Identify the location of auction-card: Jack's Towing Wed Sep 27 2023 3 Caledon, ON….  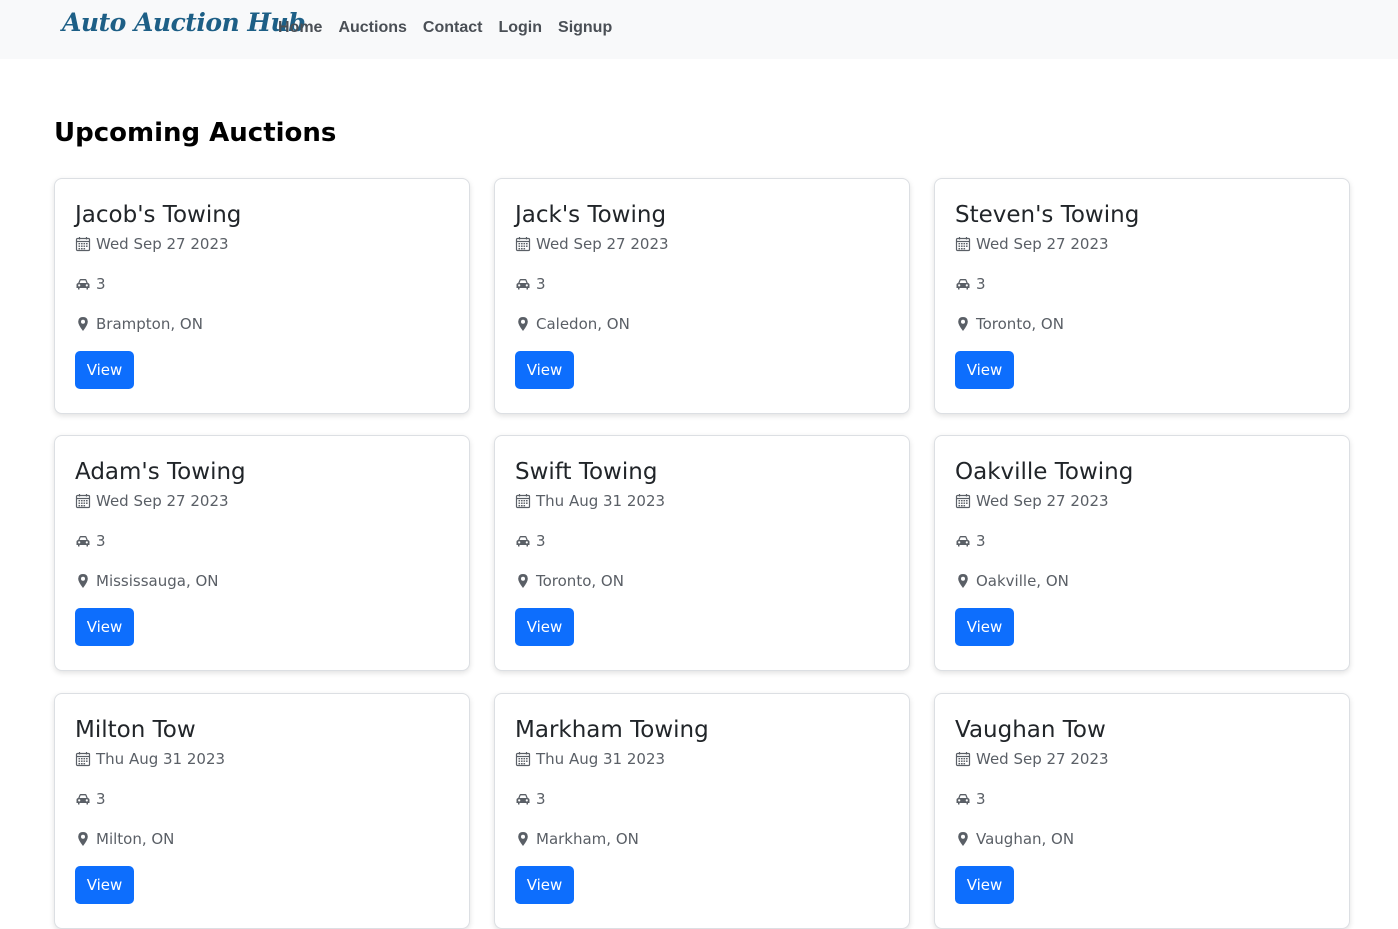
(702, 296).